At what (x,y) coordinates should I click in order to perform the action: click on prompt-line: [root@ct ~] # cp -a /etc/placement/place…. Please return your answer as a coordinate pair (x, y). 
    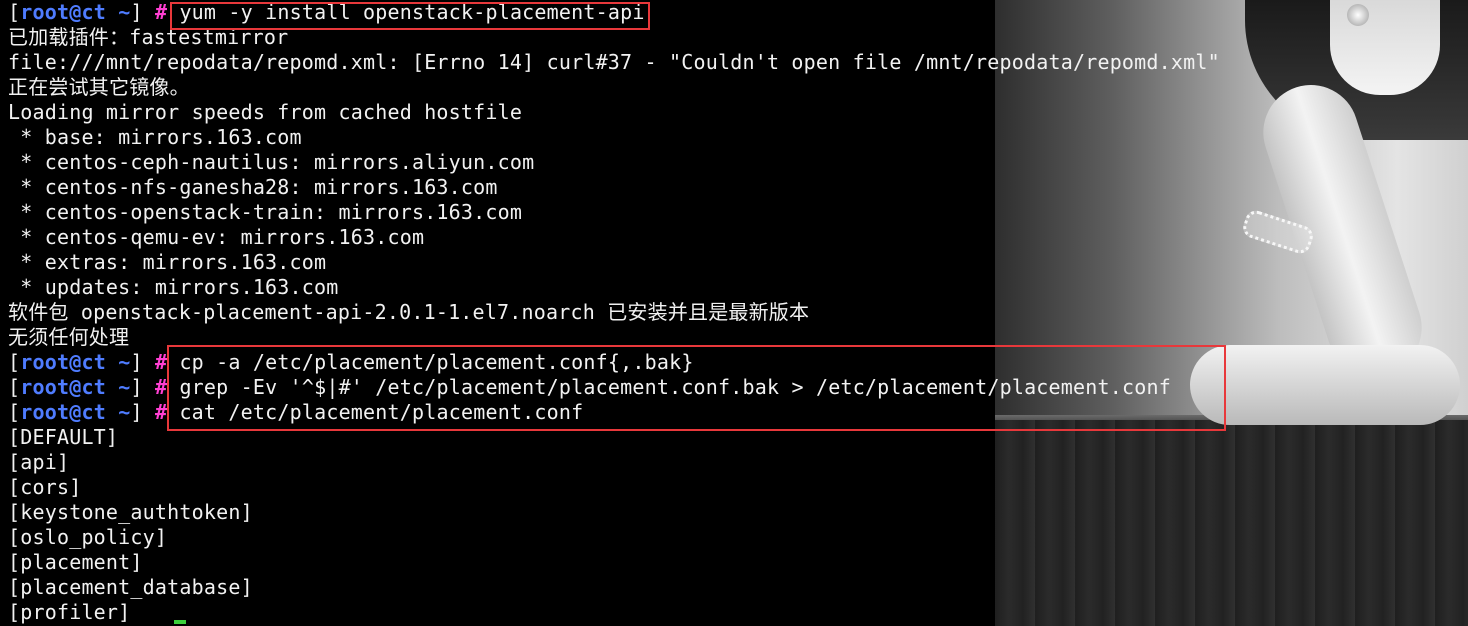
    Looking at the image, I should click on (351, 362).